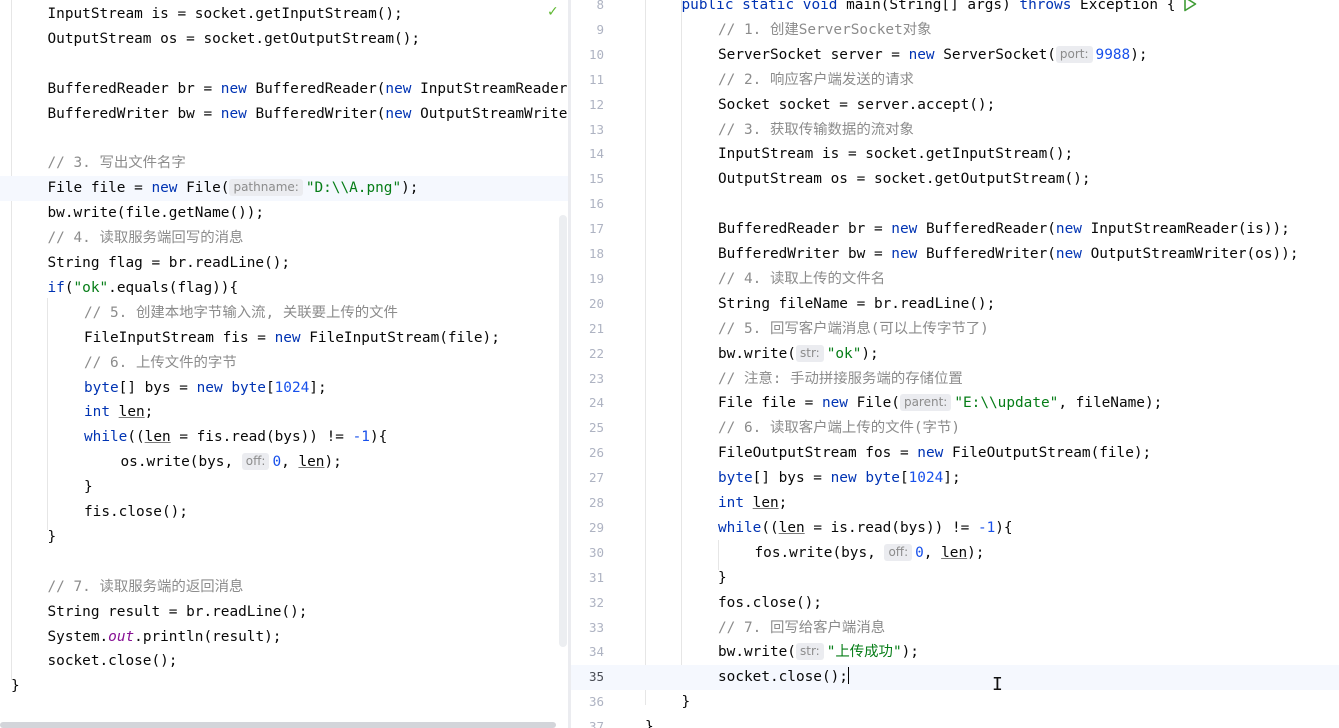 This screenshot has height=728, width=1339. What do you see at coordinates (932, 552) in the screenshot?
I see `code-text: ,` at bounding box center [932, 552].